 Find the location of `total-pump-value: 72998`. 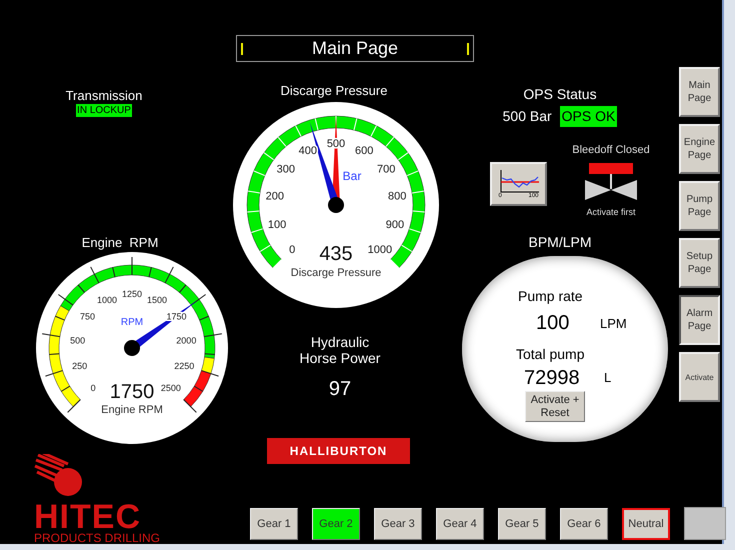

total-pump-value: 72998 is located at coordinates (552, 378).